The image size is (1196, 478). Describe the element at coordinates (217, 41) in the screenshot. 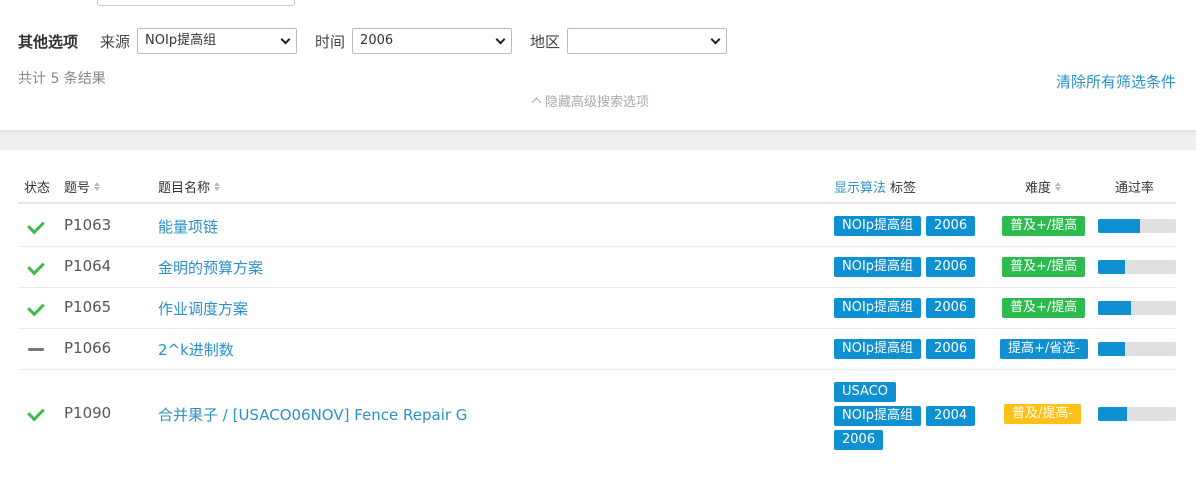

I see `source-select: NOIp提高组` at that location.